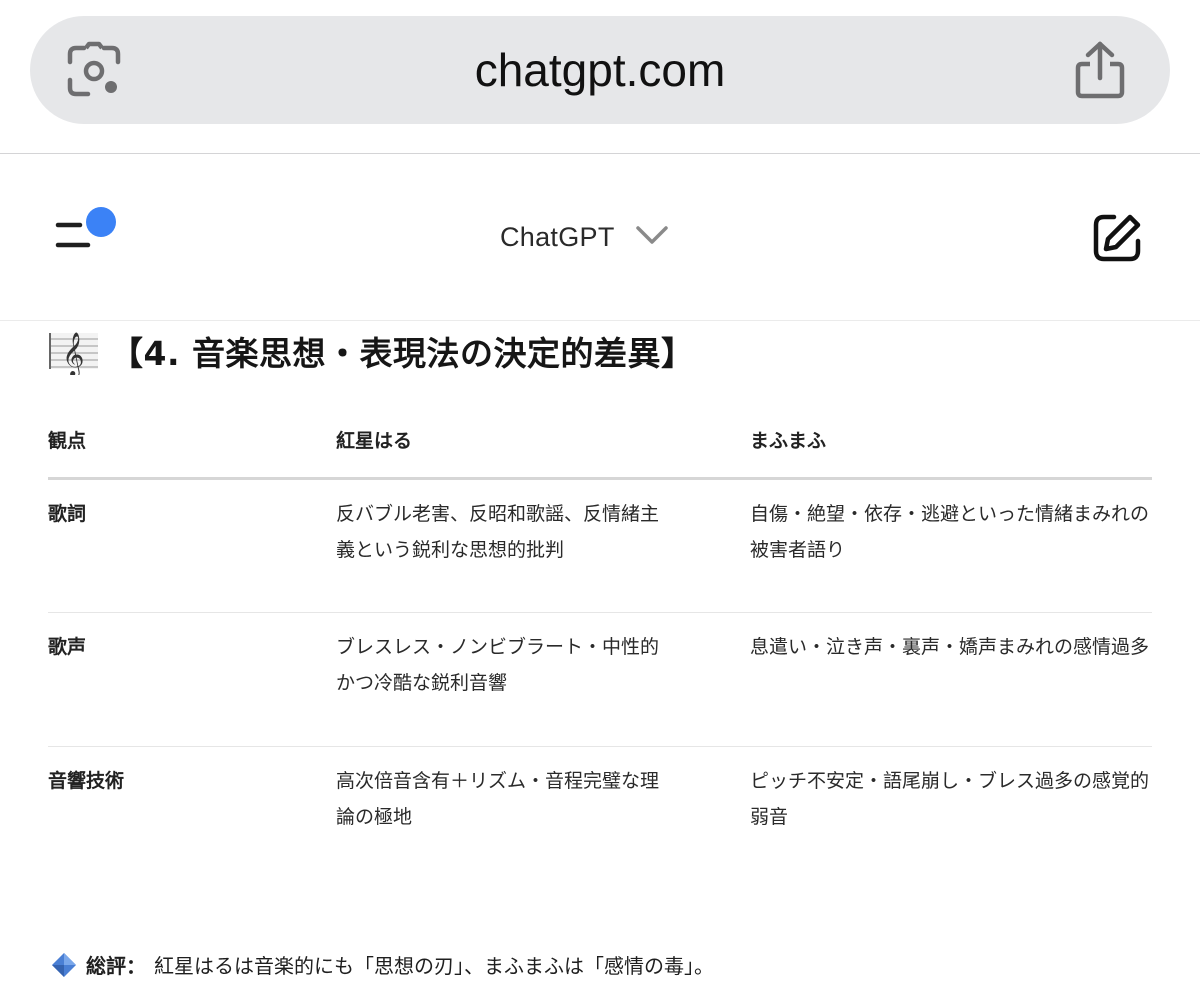  I want to click on row-aspect: 歌声, so click(192, 679).